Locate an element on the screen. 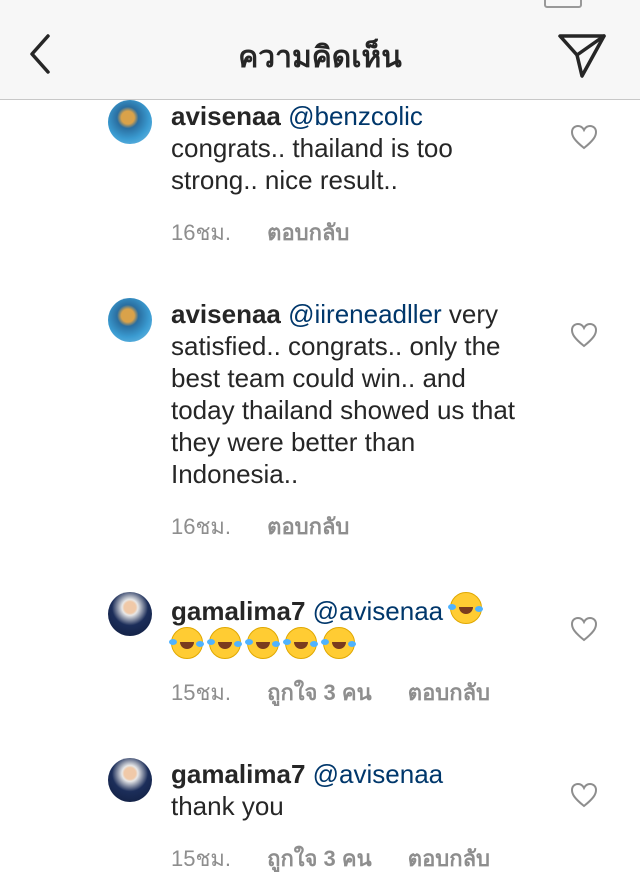  comment-mention: @benzcolic is located at coordinates (355, 116).